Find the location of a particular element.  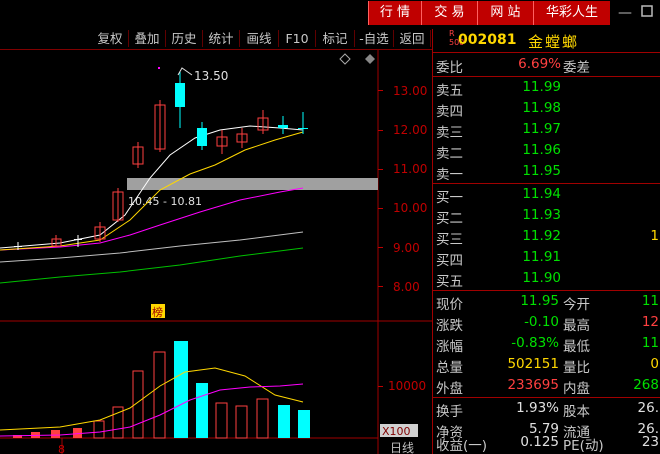

fund-row: 换手 1.93% 股本 26. is located at coordinates (546, 409).